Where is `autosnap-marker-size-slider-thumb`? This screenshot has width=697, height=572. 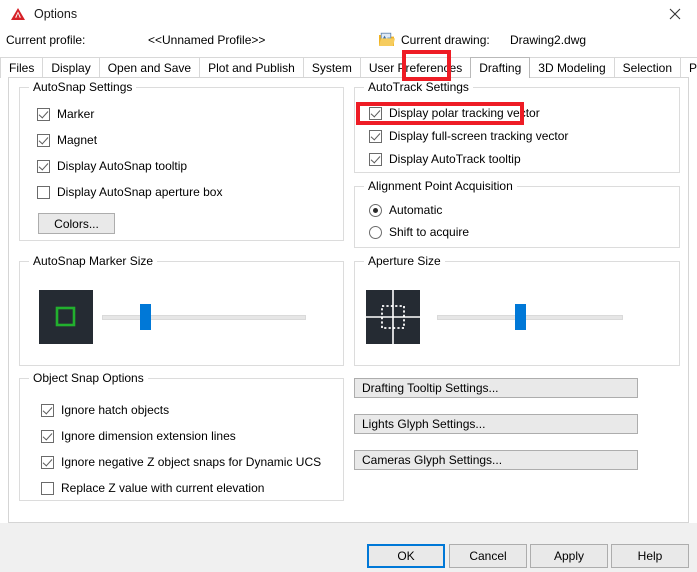
autosnap-marker-size-slider-thumb is located at coordinates (145, 317).